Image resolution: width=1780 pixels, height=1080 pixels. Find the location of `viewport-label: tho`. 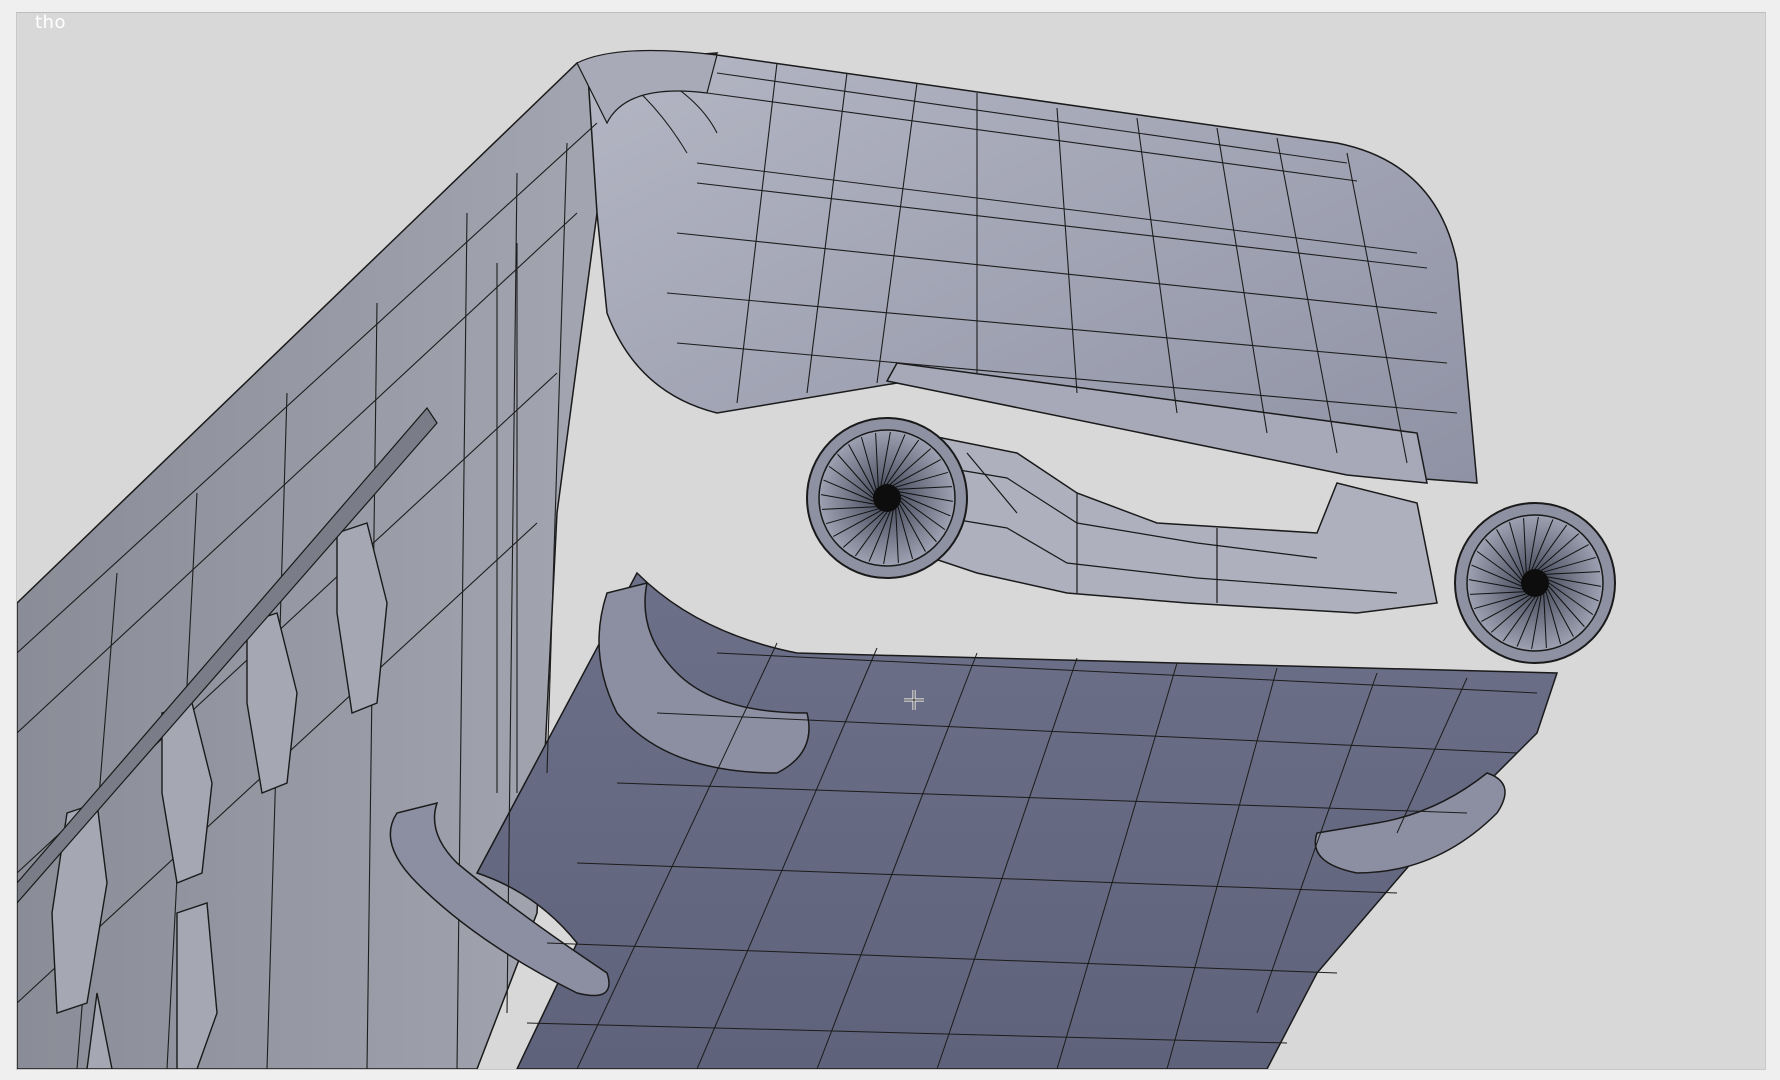

viewport-label: tho is located at coordinates (50, 22).